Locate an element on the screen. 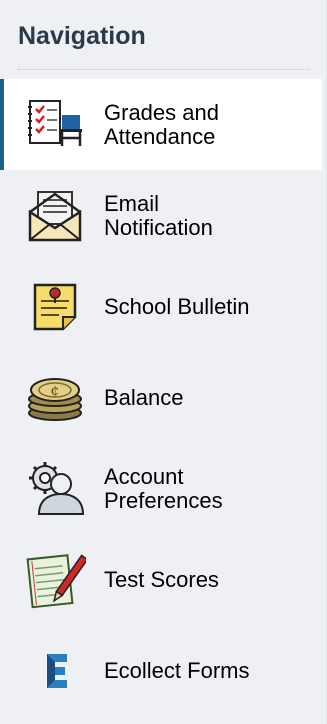  nav-item-school-bulletin: School Bulletin is located at coordinates (161, 306).